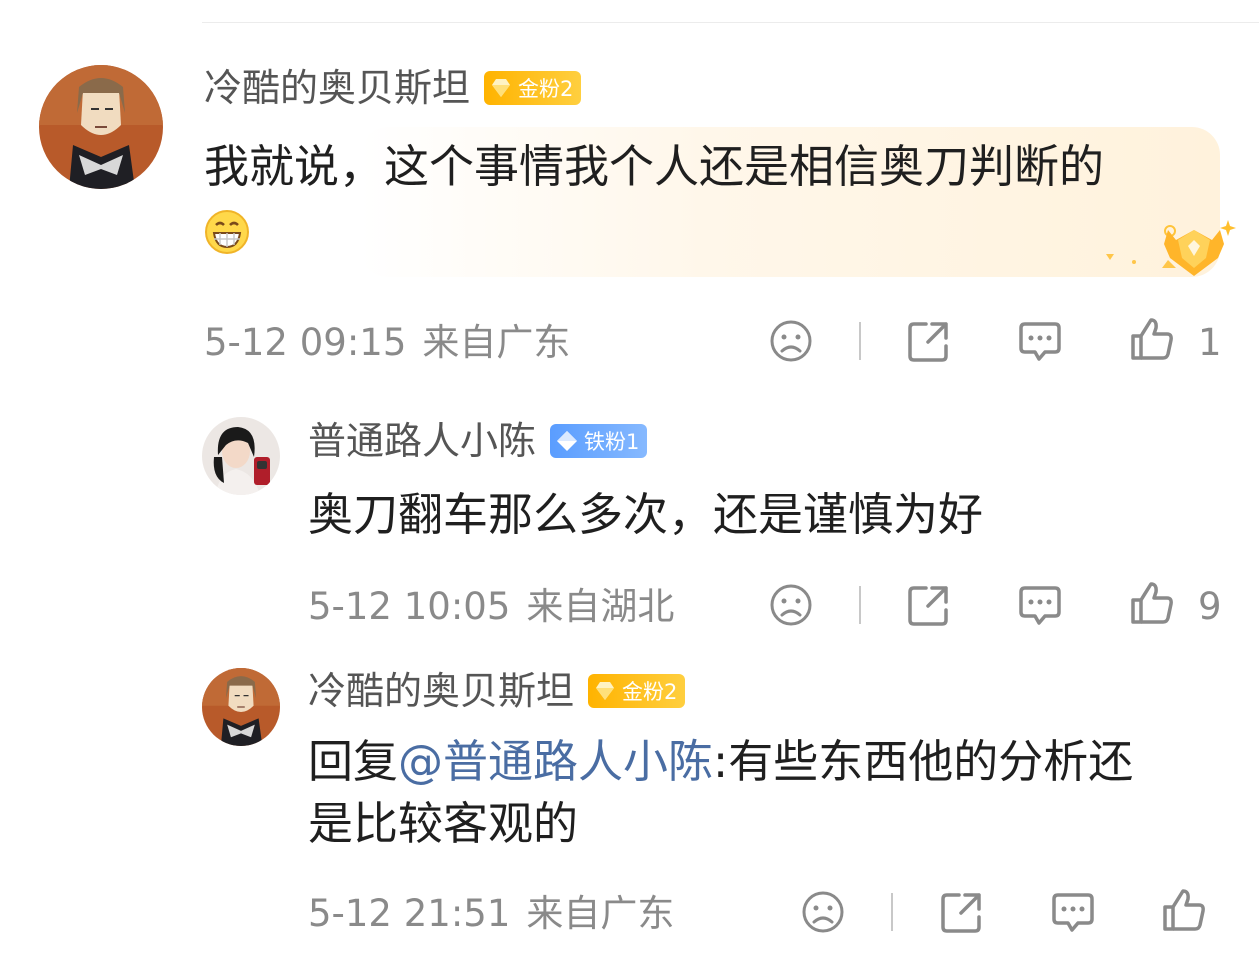 The image size is (1259, 961). I want to click on comment-meta: 5-12 21:51 来自广东, so click(491, 914).